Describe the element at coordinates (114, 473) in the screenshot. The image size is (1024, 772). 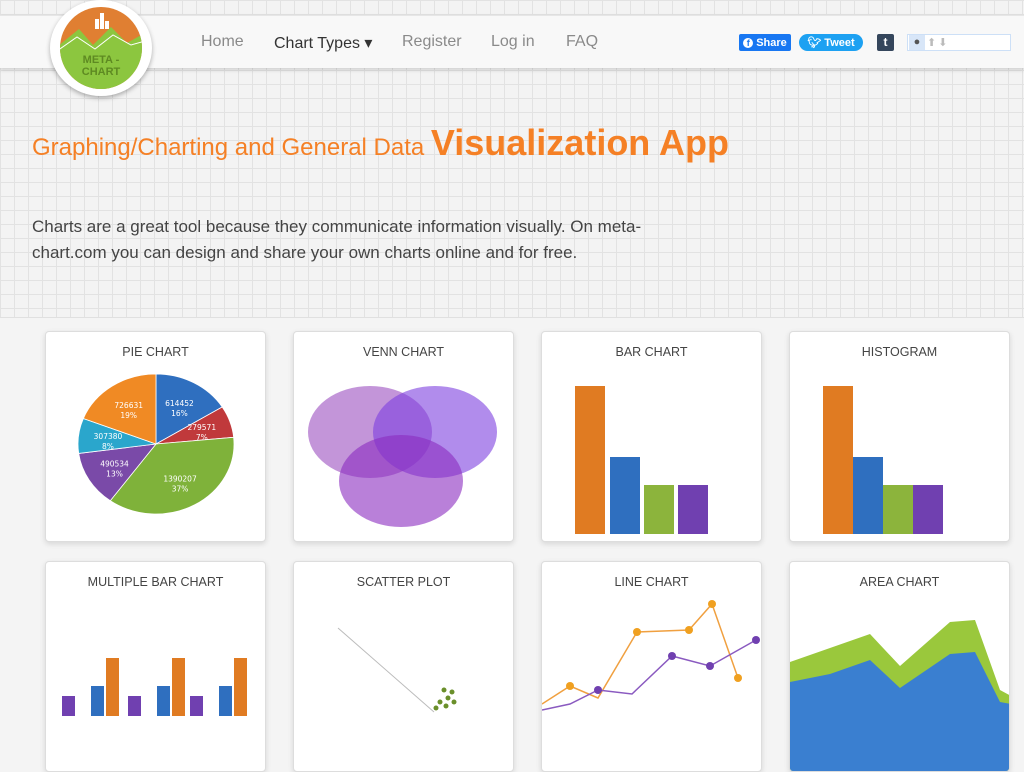
I see `pie-slice-label: 13%` at that location.